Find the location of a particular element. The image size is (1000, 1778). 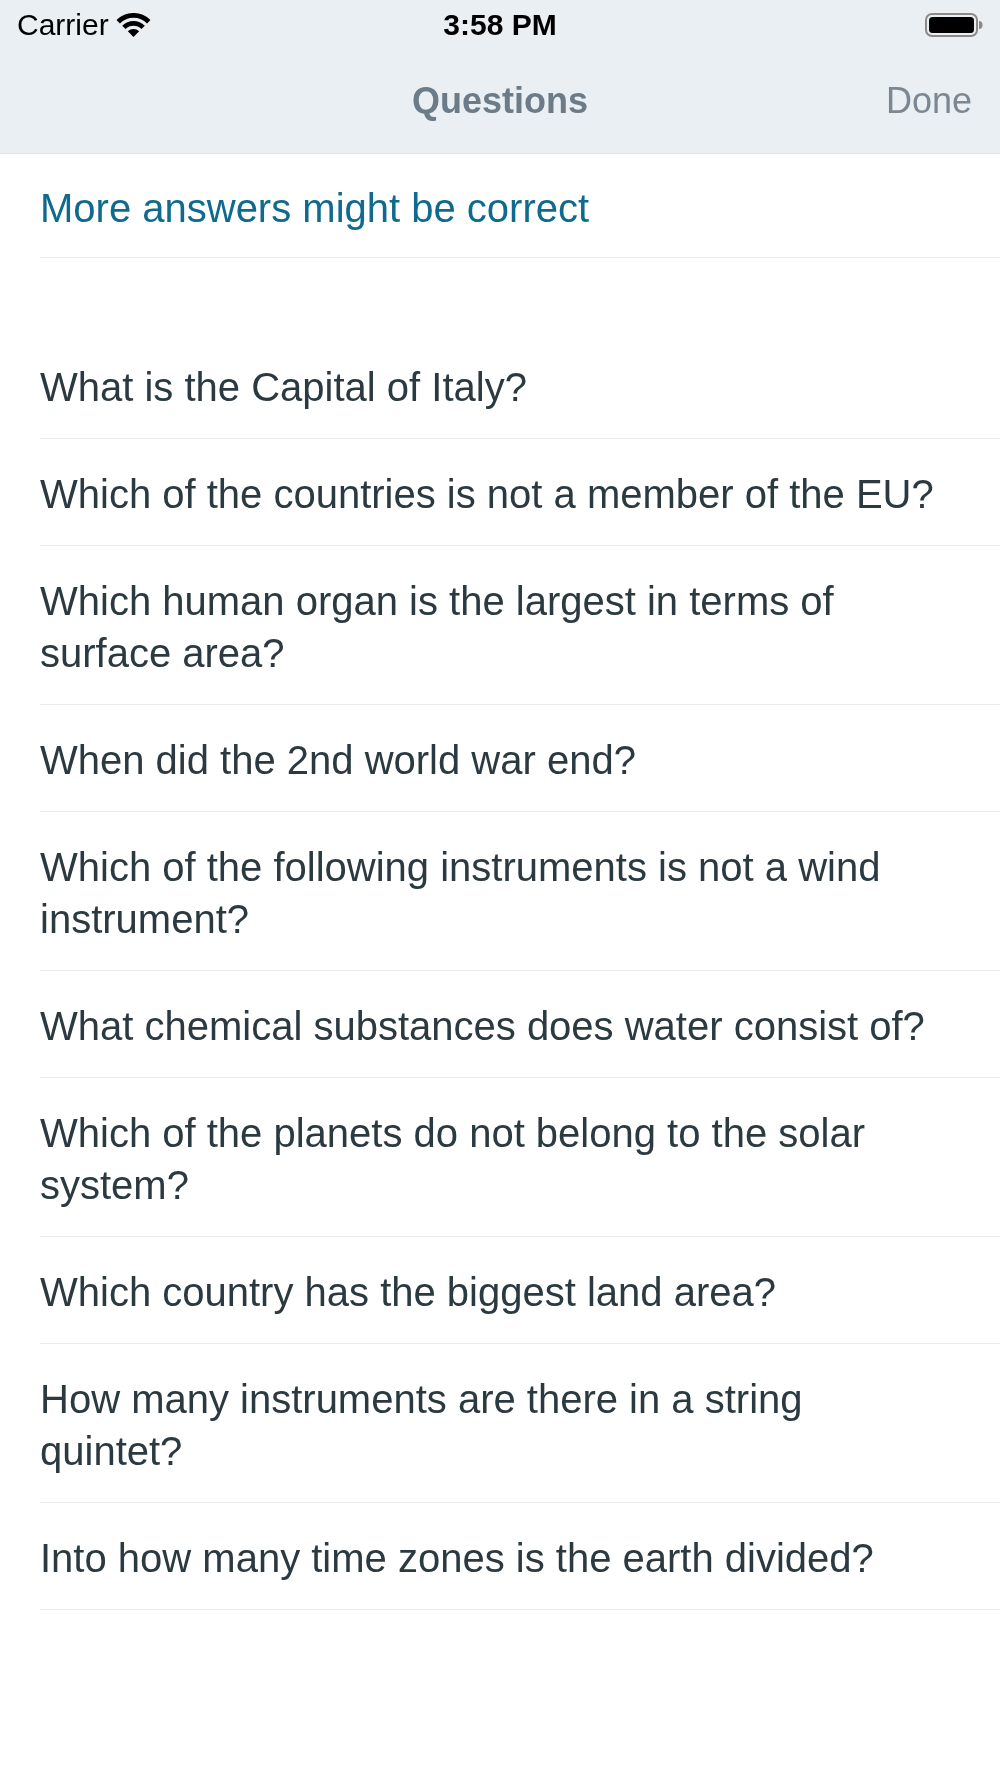

question-row: What chemical substances does water consist of? is located at coordinates (520, 1024).